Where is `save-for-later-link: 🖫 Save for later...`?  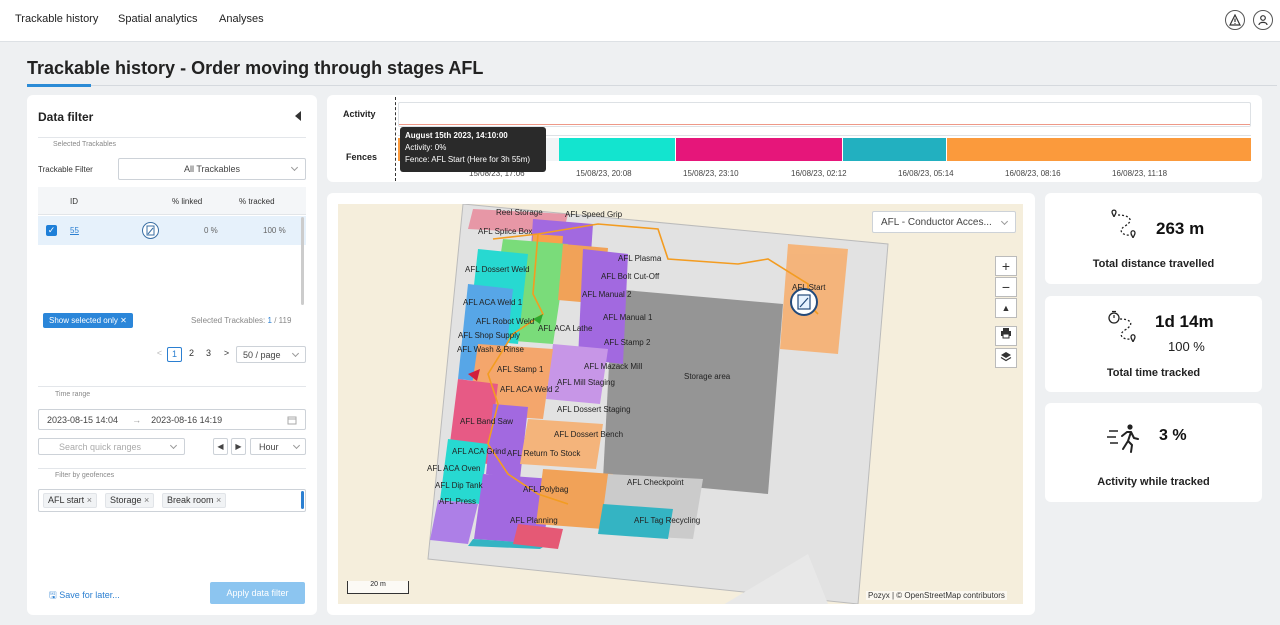
save-for-later-link: 🖫 Save for later... is located at coordinates (84, 596).